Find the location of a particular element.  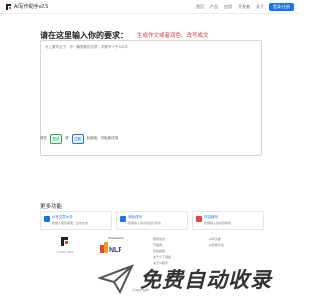

polish-icon is located at coordinates (123, 219).